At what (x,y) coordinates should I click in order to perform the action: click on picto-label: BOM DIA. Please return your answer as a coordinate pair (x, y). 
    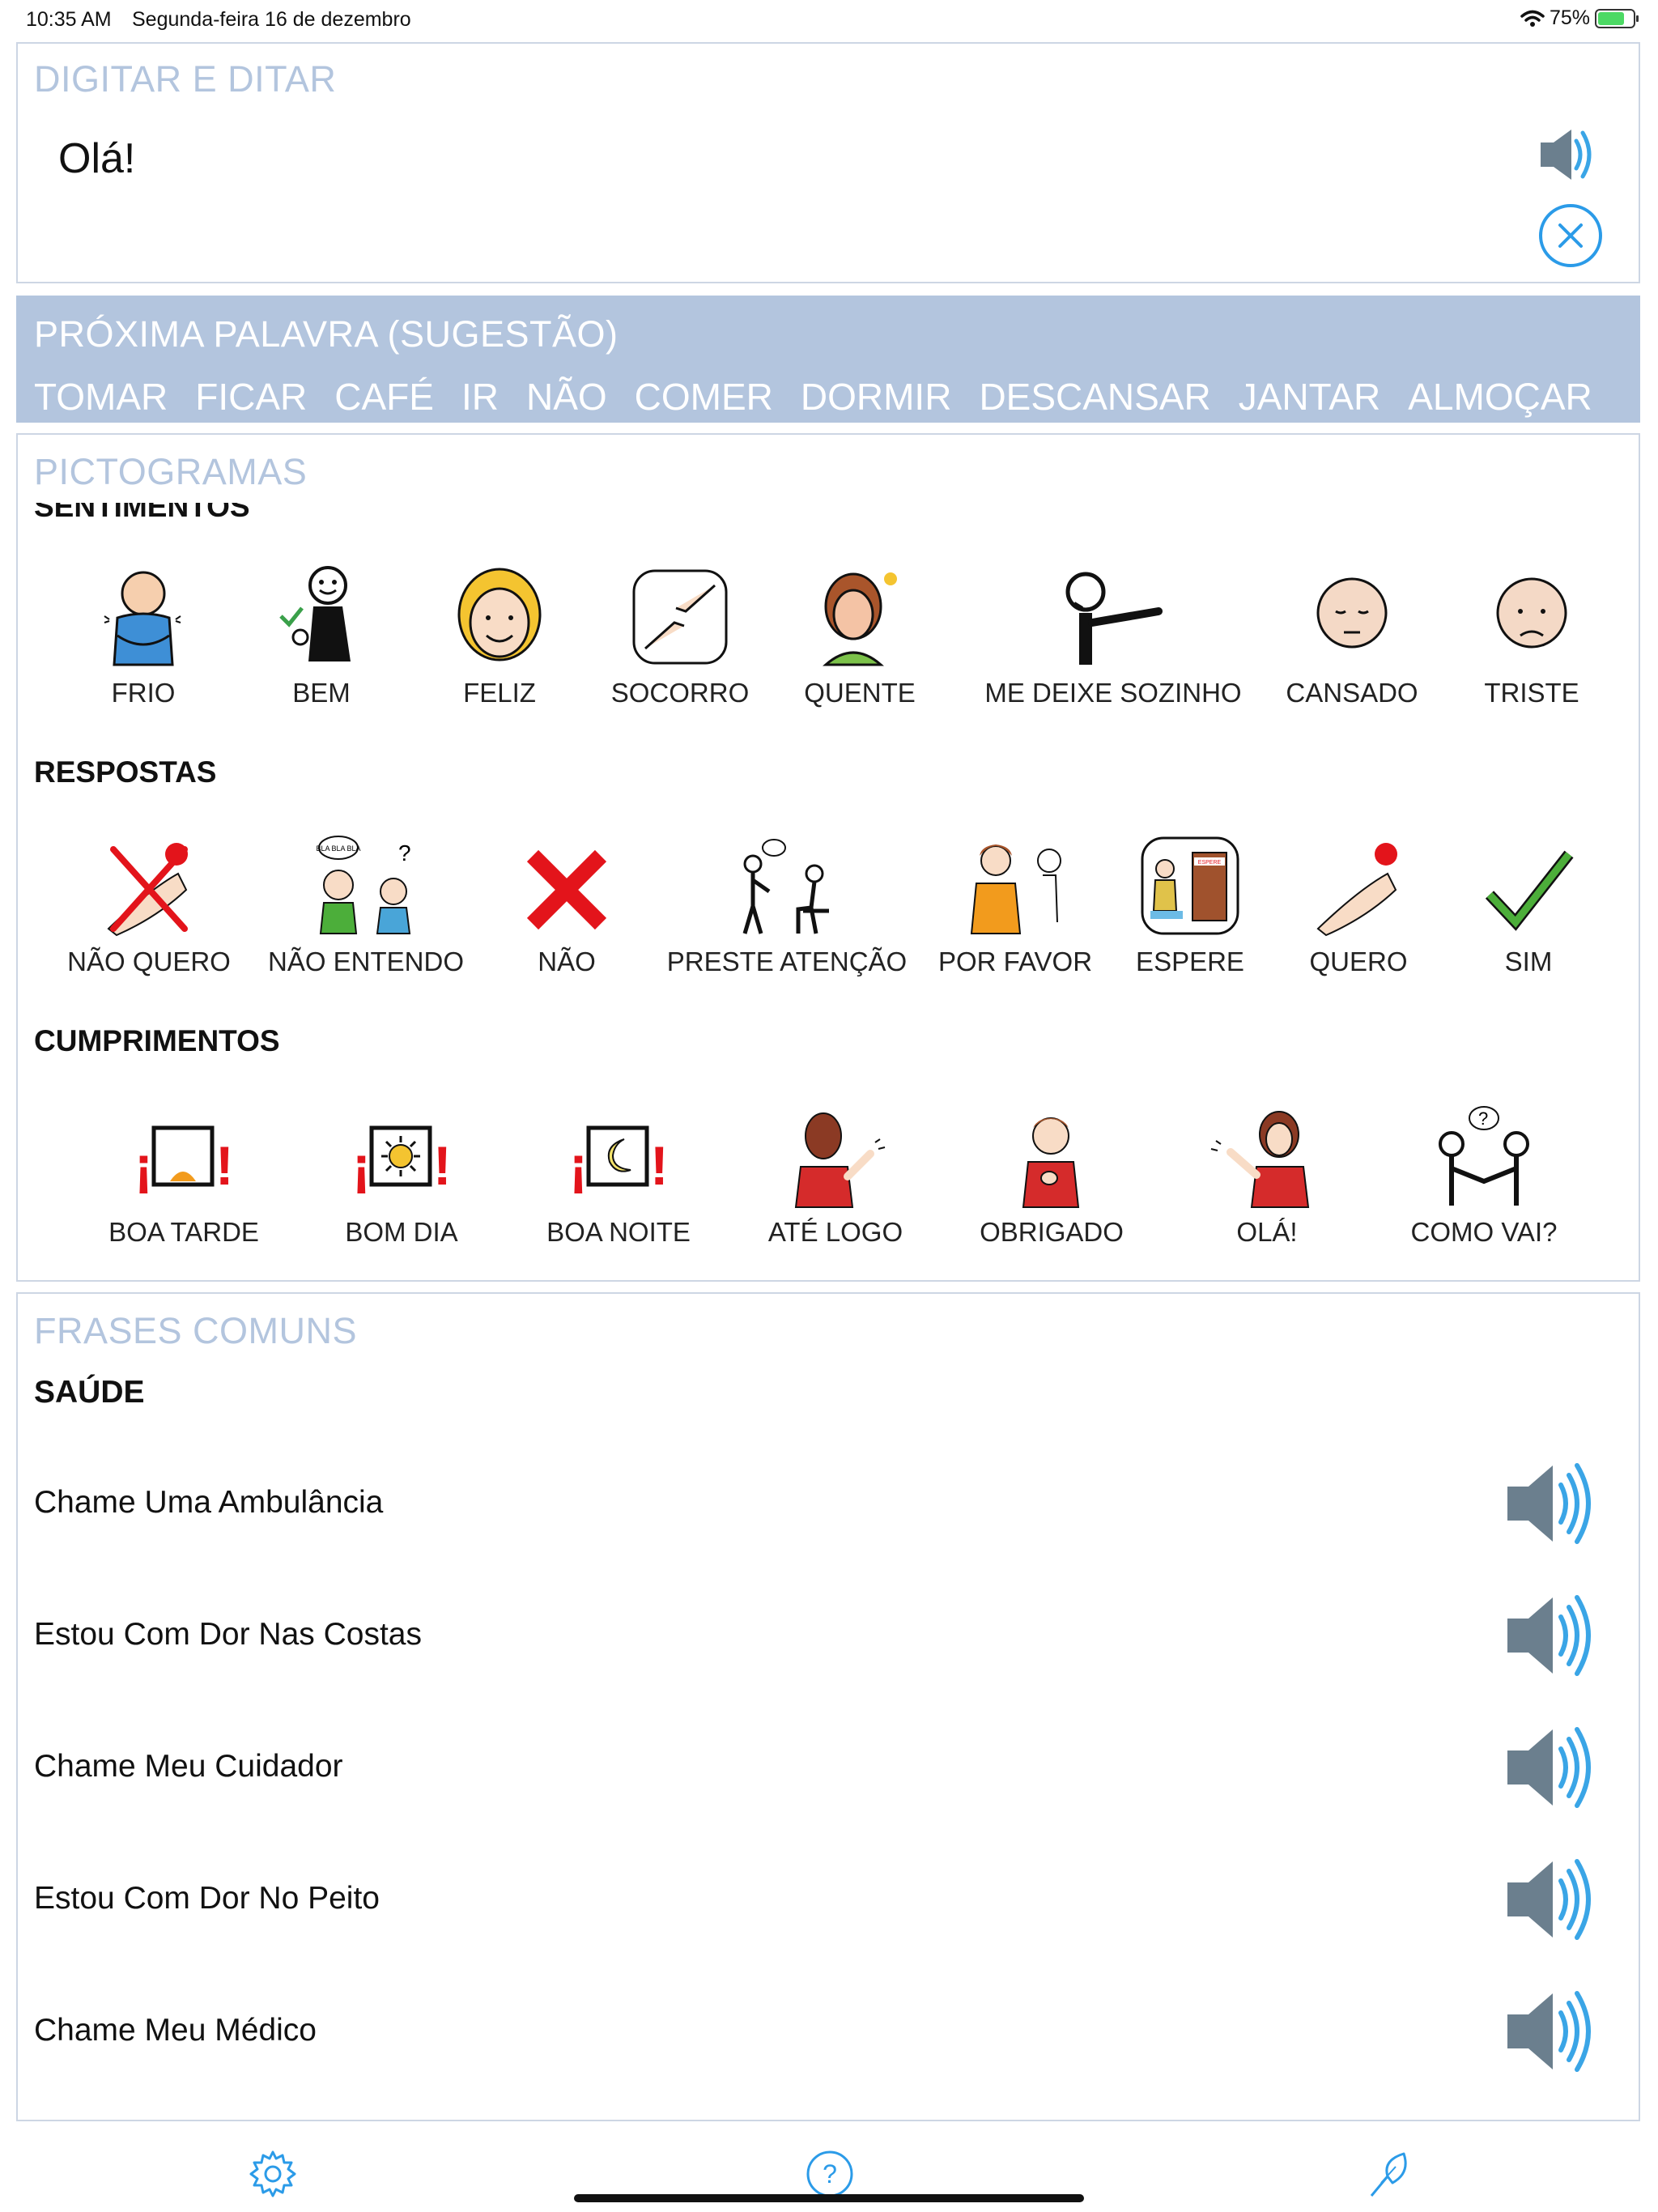
    Looking at the image, I should click on (401, 1232).